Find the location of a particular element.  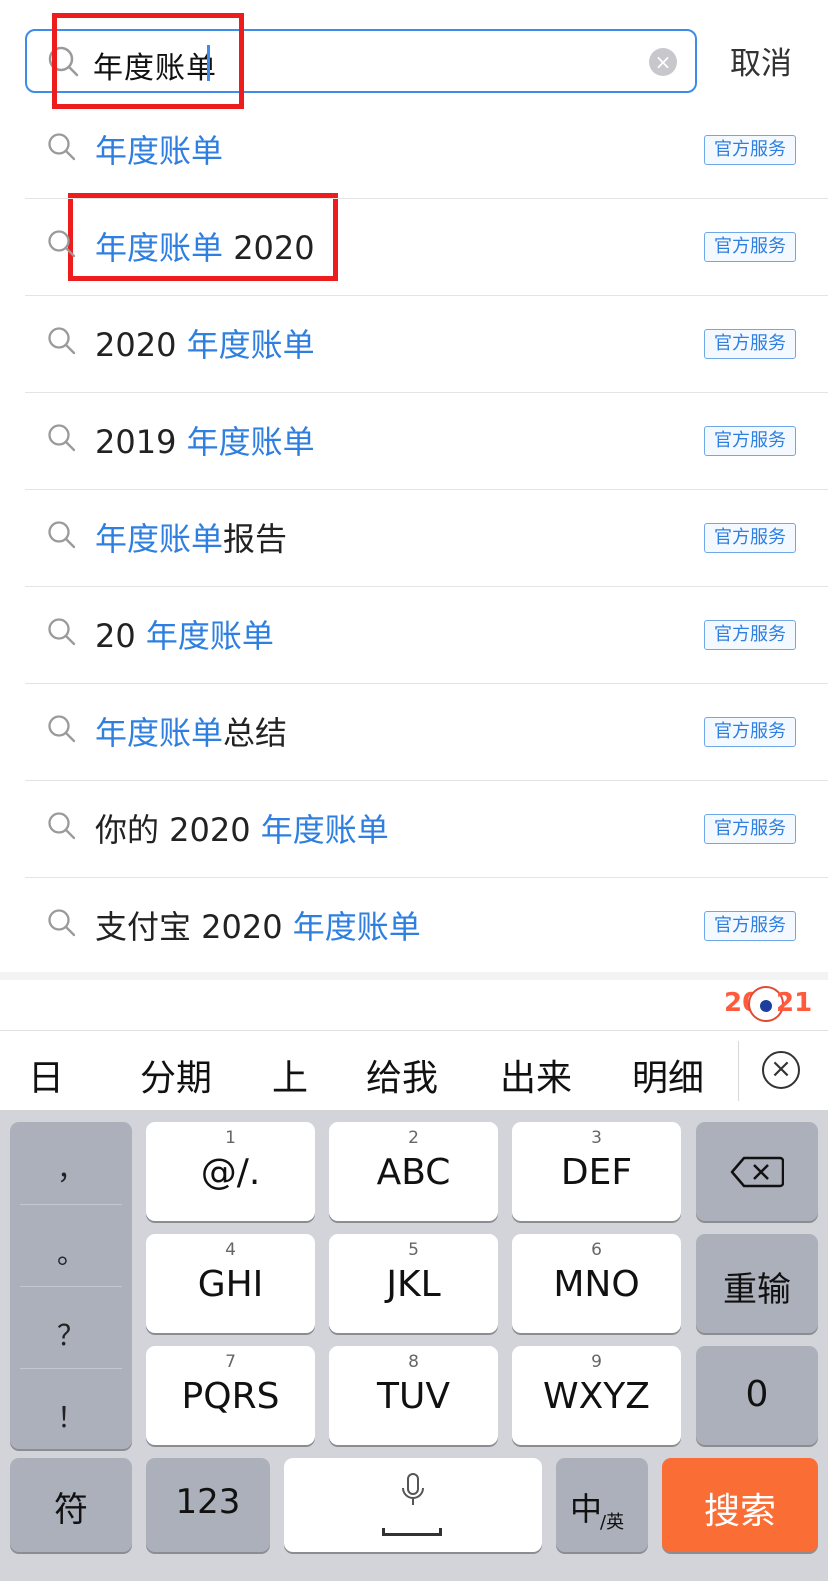

candidate-item: 上 is located at coordinates (290, 1075).